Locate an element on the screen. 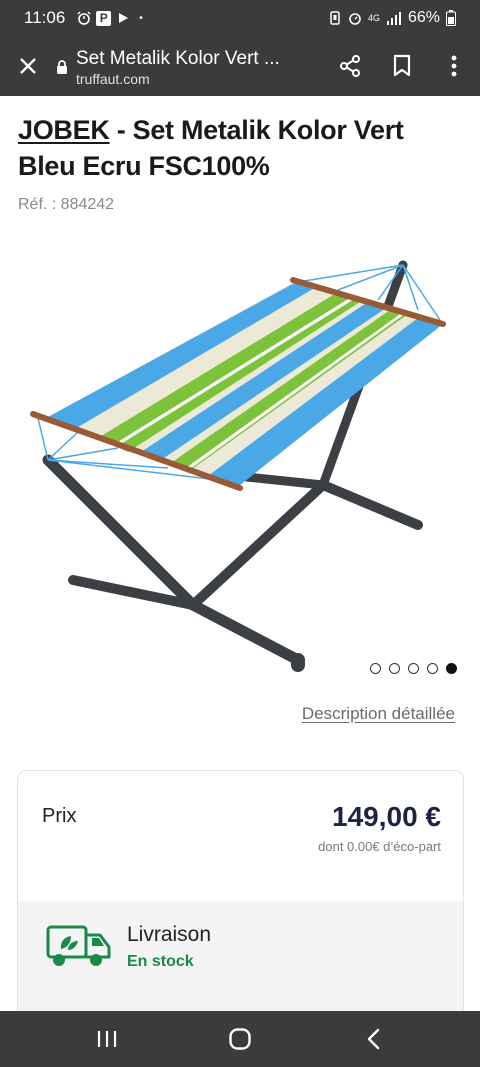 The width and height of the screenshot is (480, 1067). page-domain: truffaut.com is located at coordinates (113, 78).